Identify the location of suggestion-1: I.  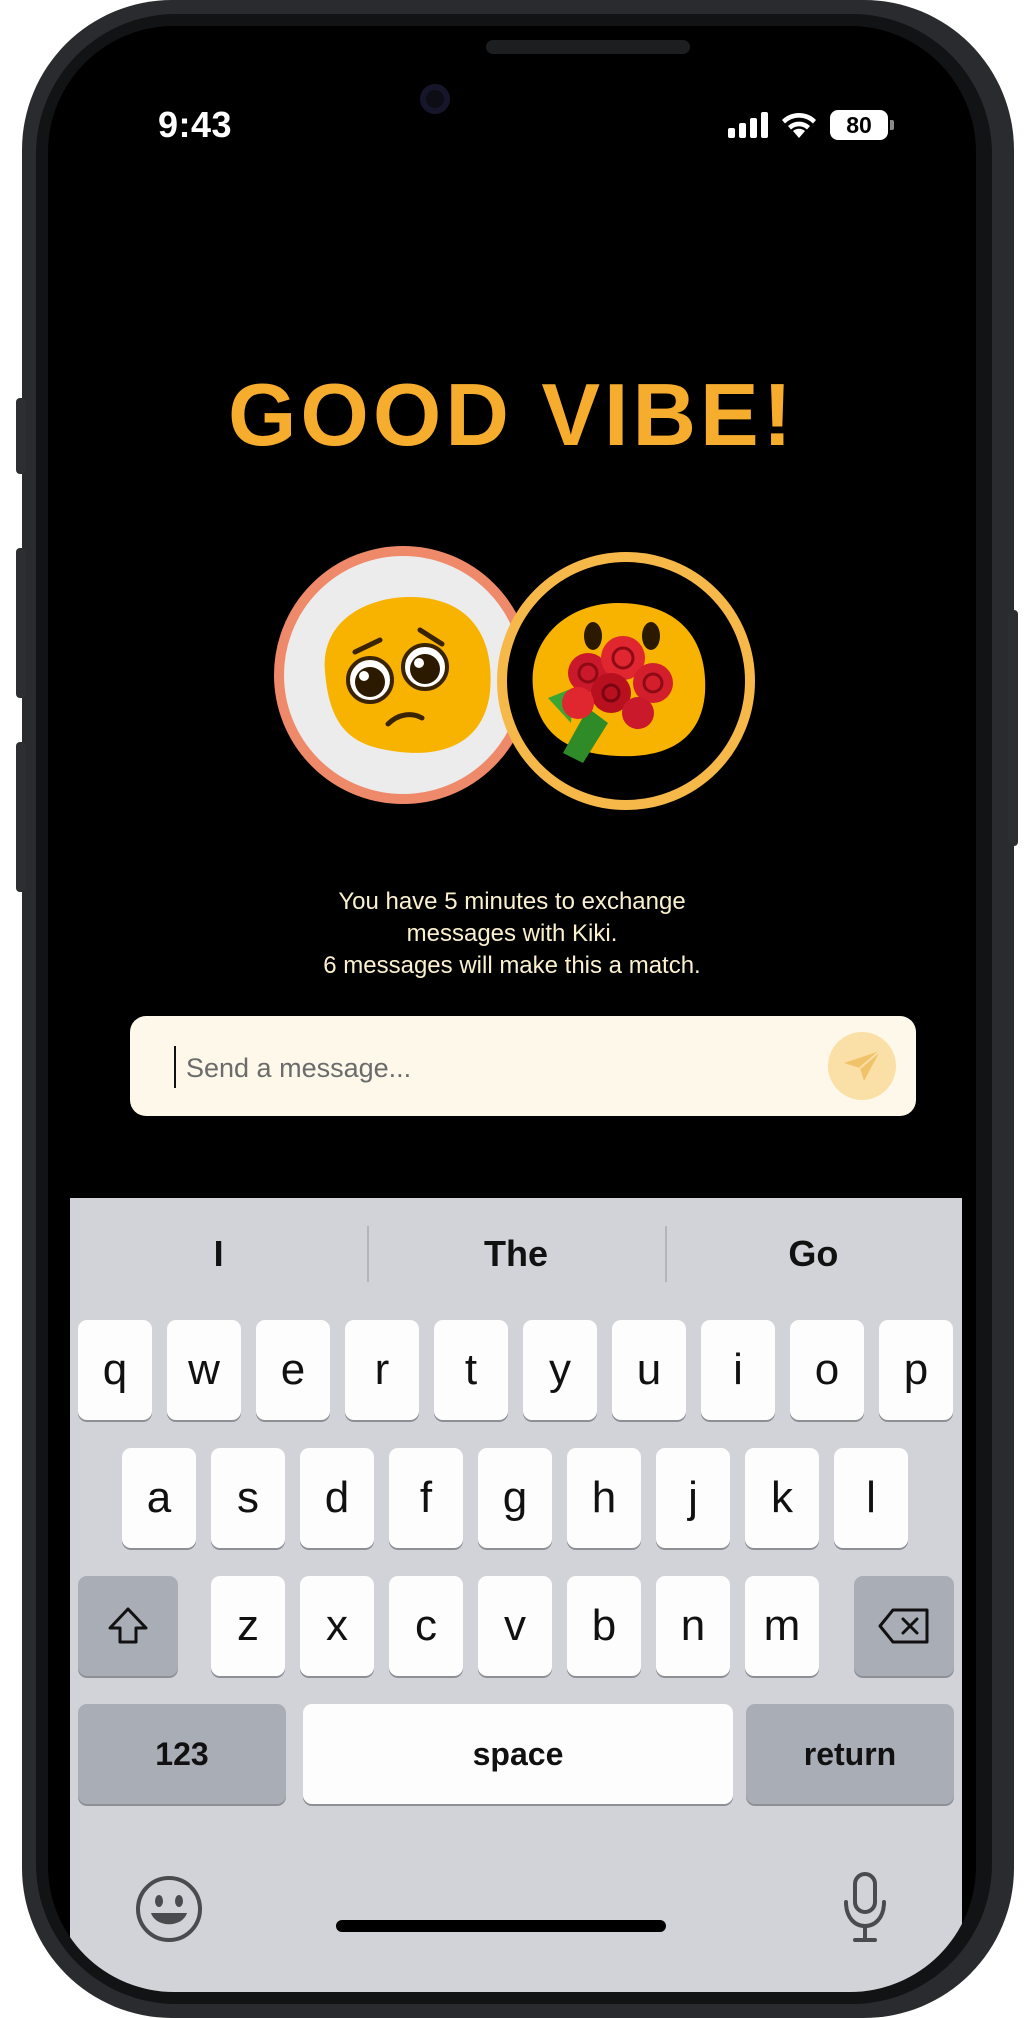
(218, 1254).